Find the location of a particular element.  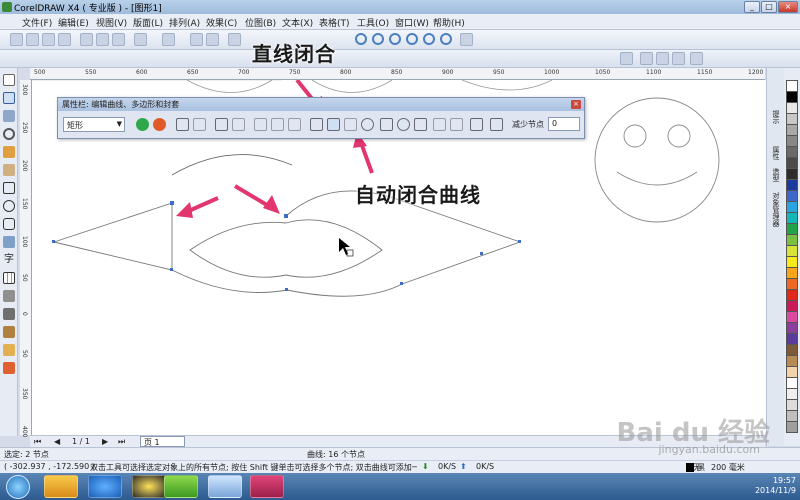

cut-icon is located at coordinates (86, 39).